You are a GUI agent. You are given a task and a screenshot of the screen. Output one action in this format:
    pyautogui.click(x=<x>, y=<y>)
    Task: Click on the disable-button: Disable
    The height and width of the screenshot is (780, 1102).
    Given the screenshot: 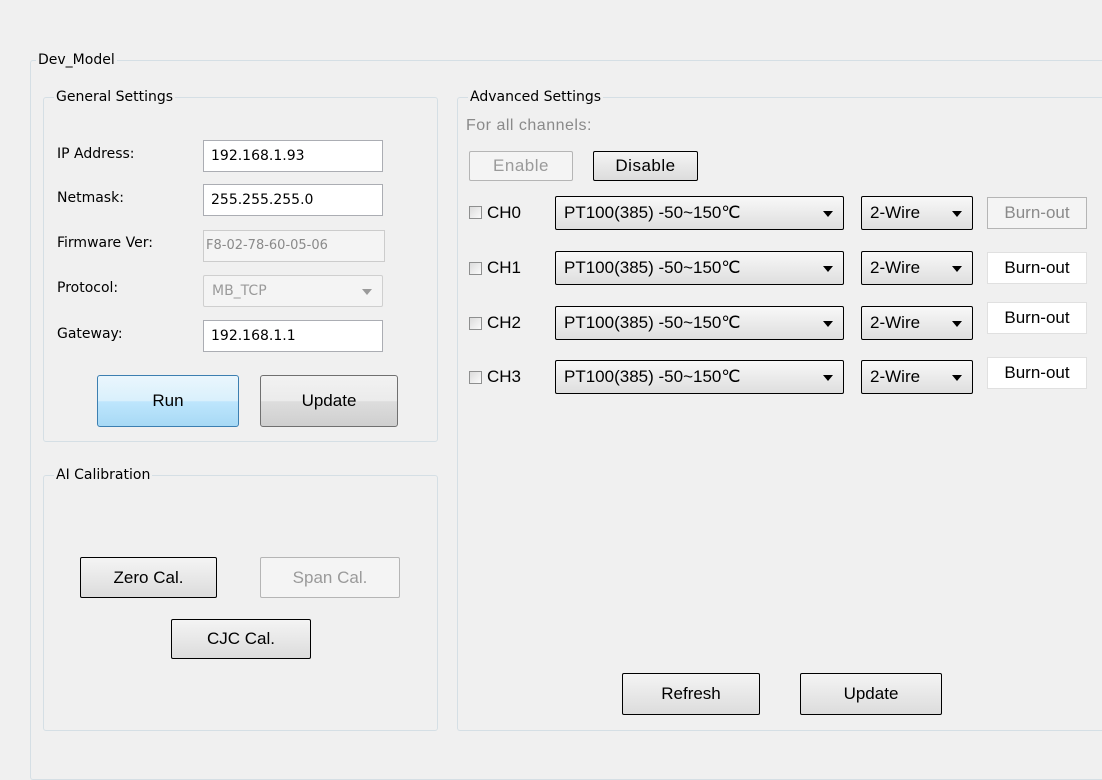 What is the action you would take?
    pyautogui.click(x=645, y=166)
    